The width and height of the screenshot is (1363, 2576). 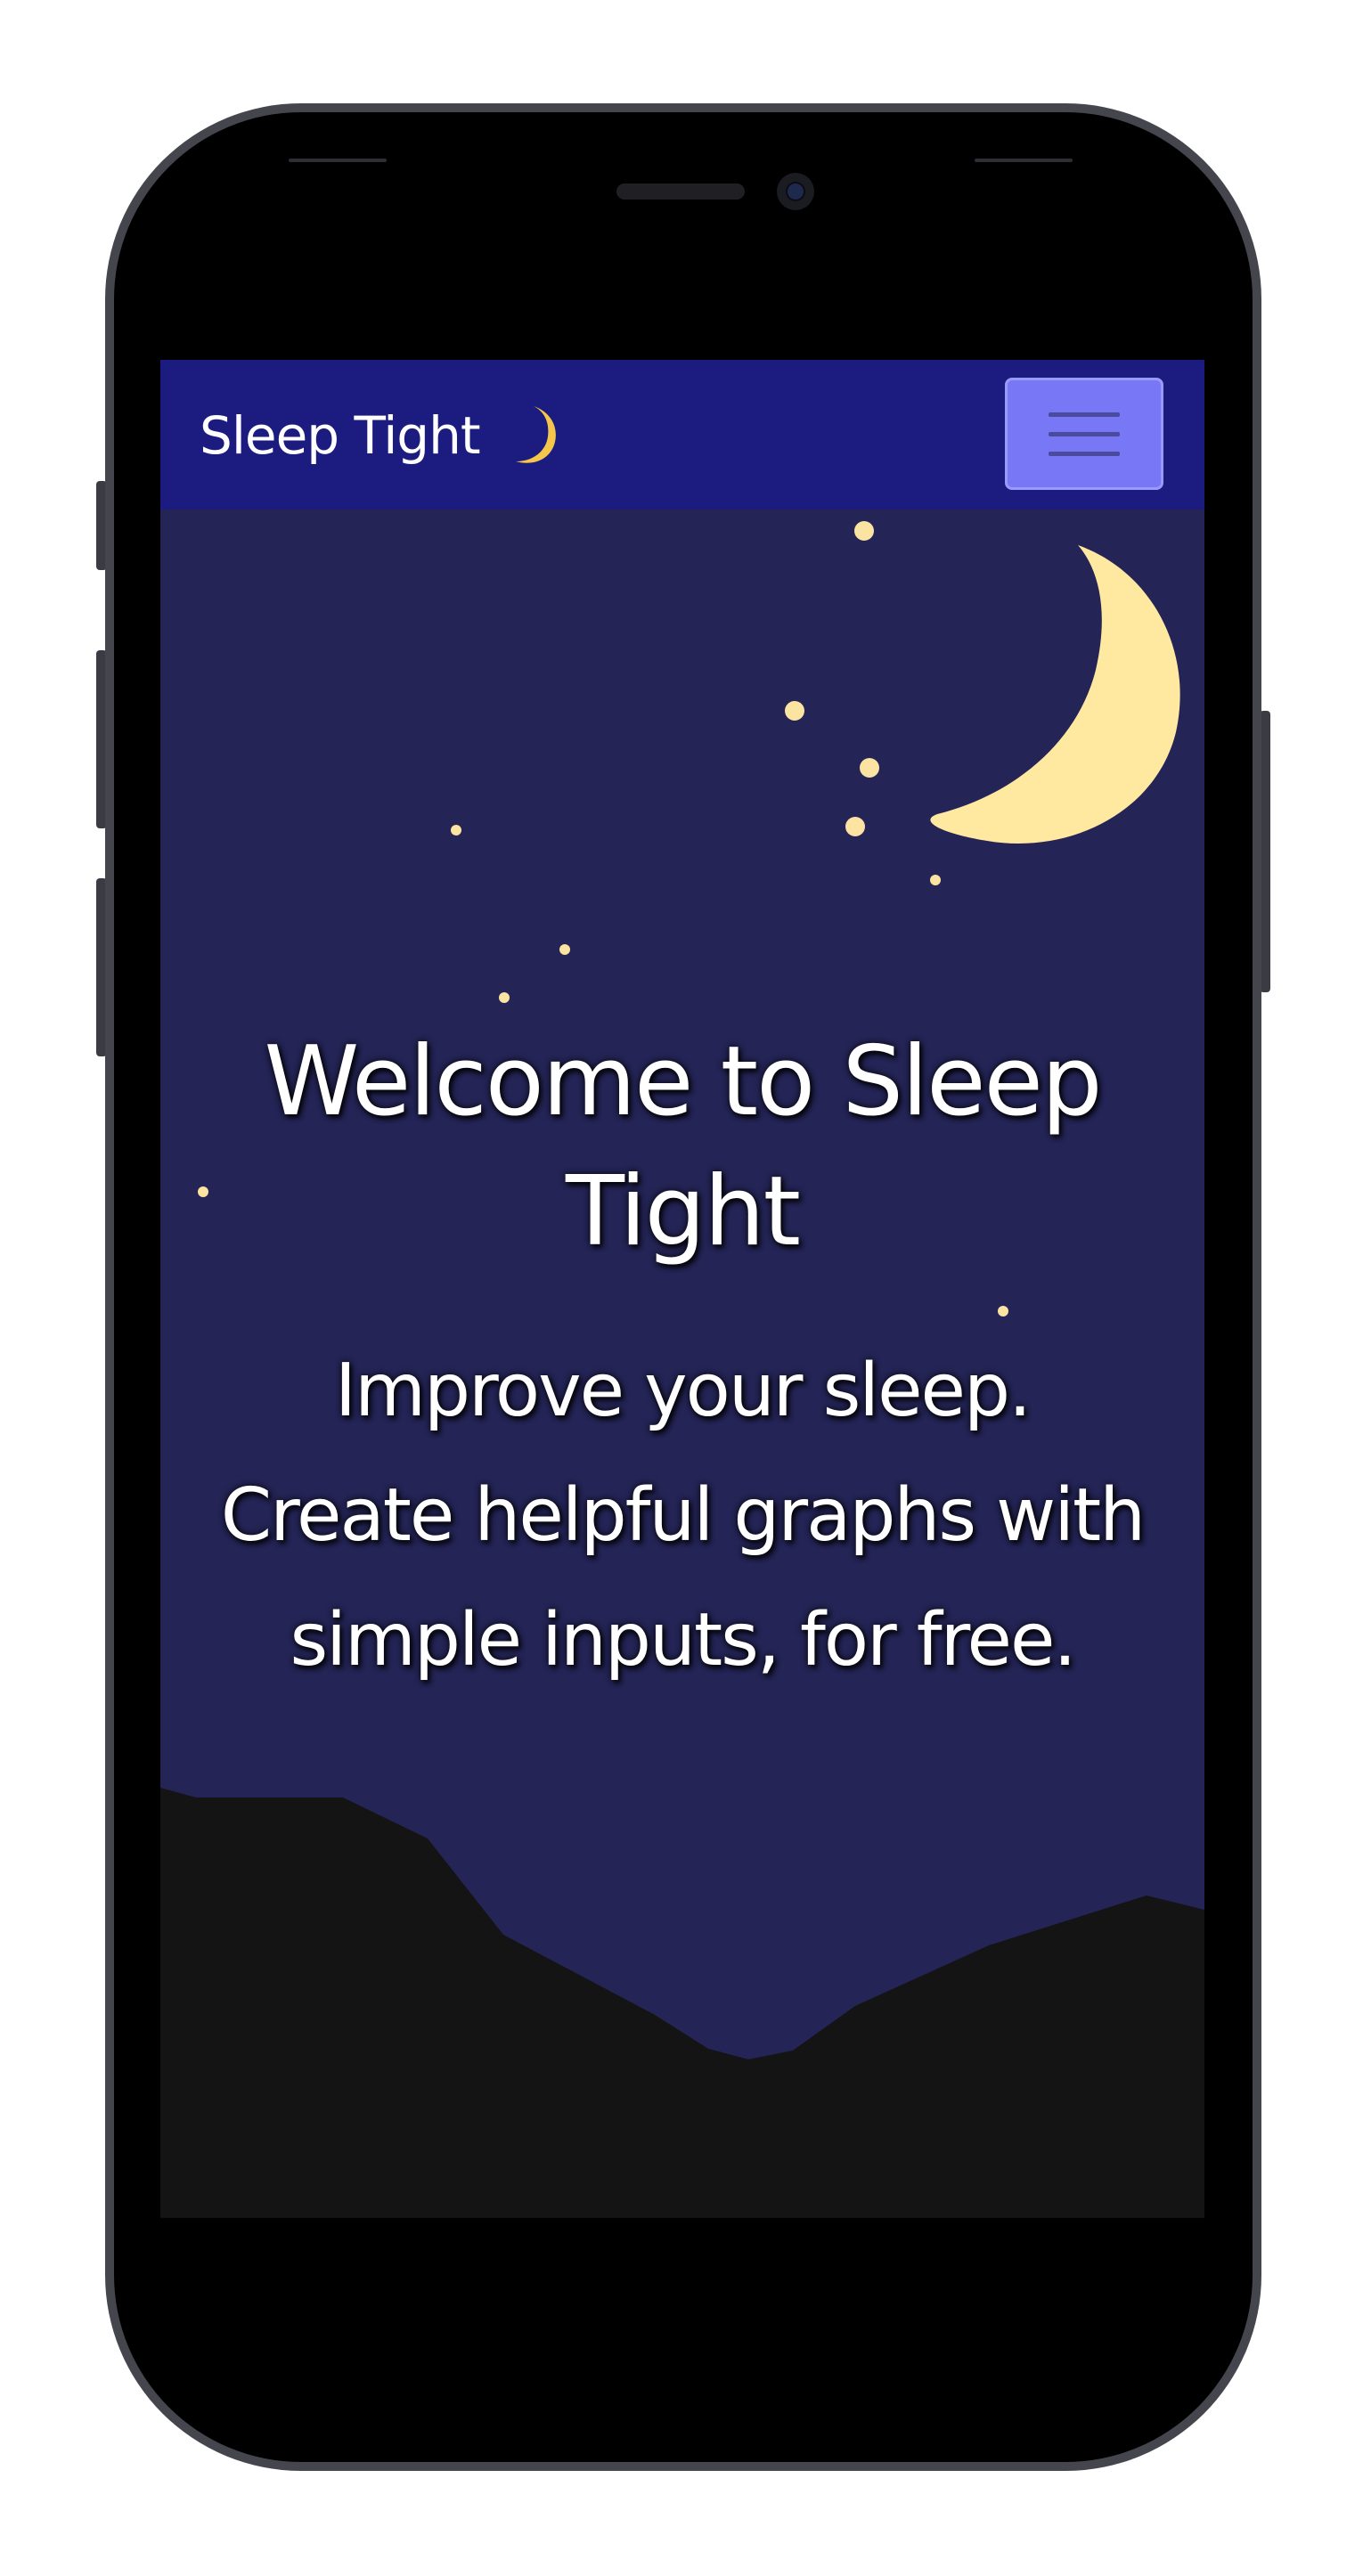 I want to click on front-camera, so click(x=796, y=191).